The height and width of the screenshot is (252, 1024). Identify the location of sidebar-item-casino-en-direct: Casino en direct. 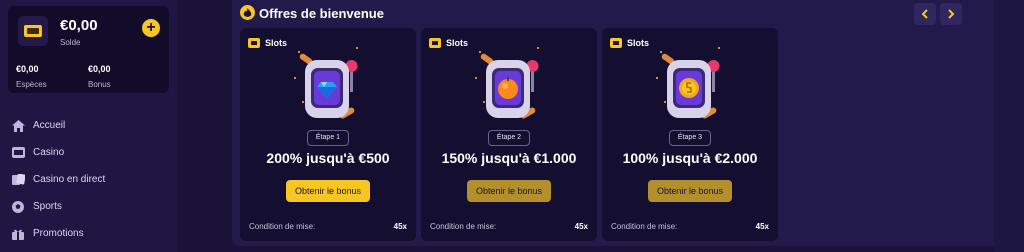
(89, 179).